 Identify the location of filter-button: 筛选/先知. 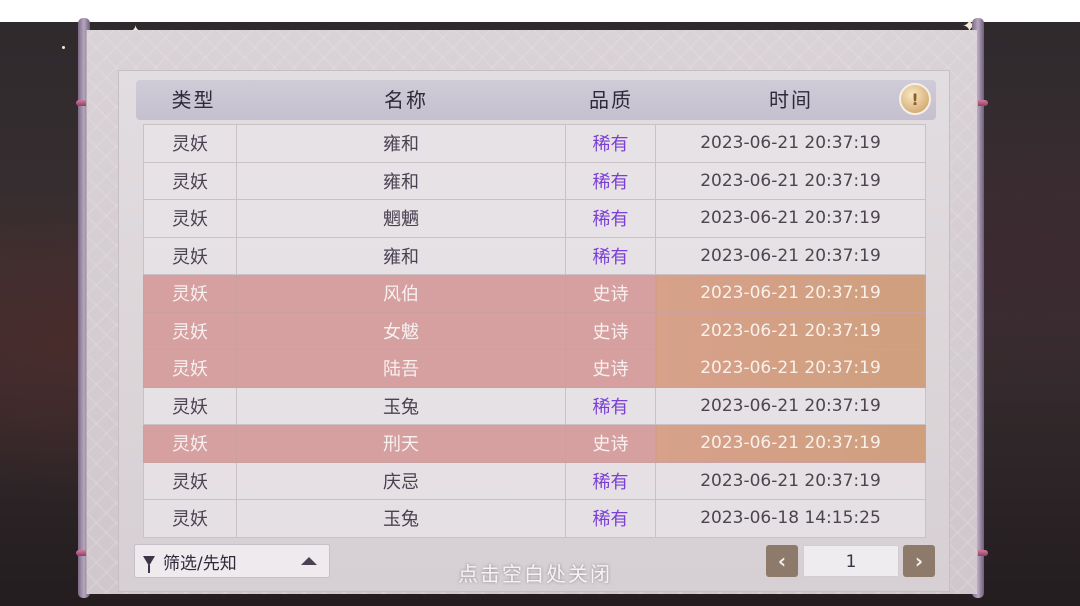
(232, 561).